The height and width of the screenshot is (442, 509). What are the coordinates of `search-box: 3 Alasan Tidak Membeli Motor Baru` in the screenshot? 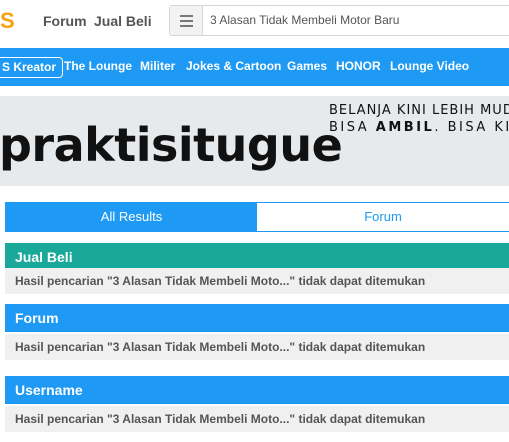 It's located at (339, 20).